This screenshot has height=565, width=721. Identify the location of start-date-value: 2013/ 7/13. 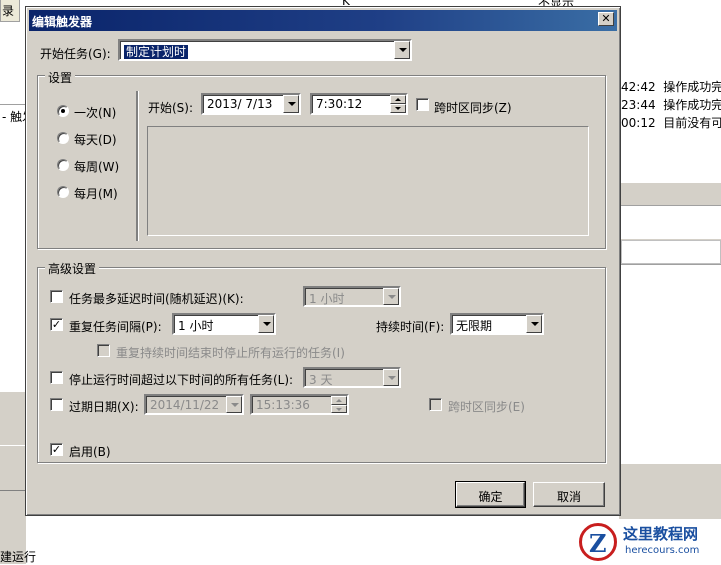
(240, 104).